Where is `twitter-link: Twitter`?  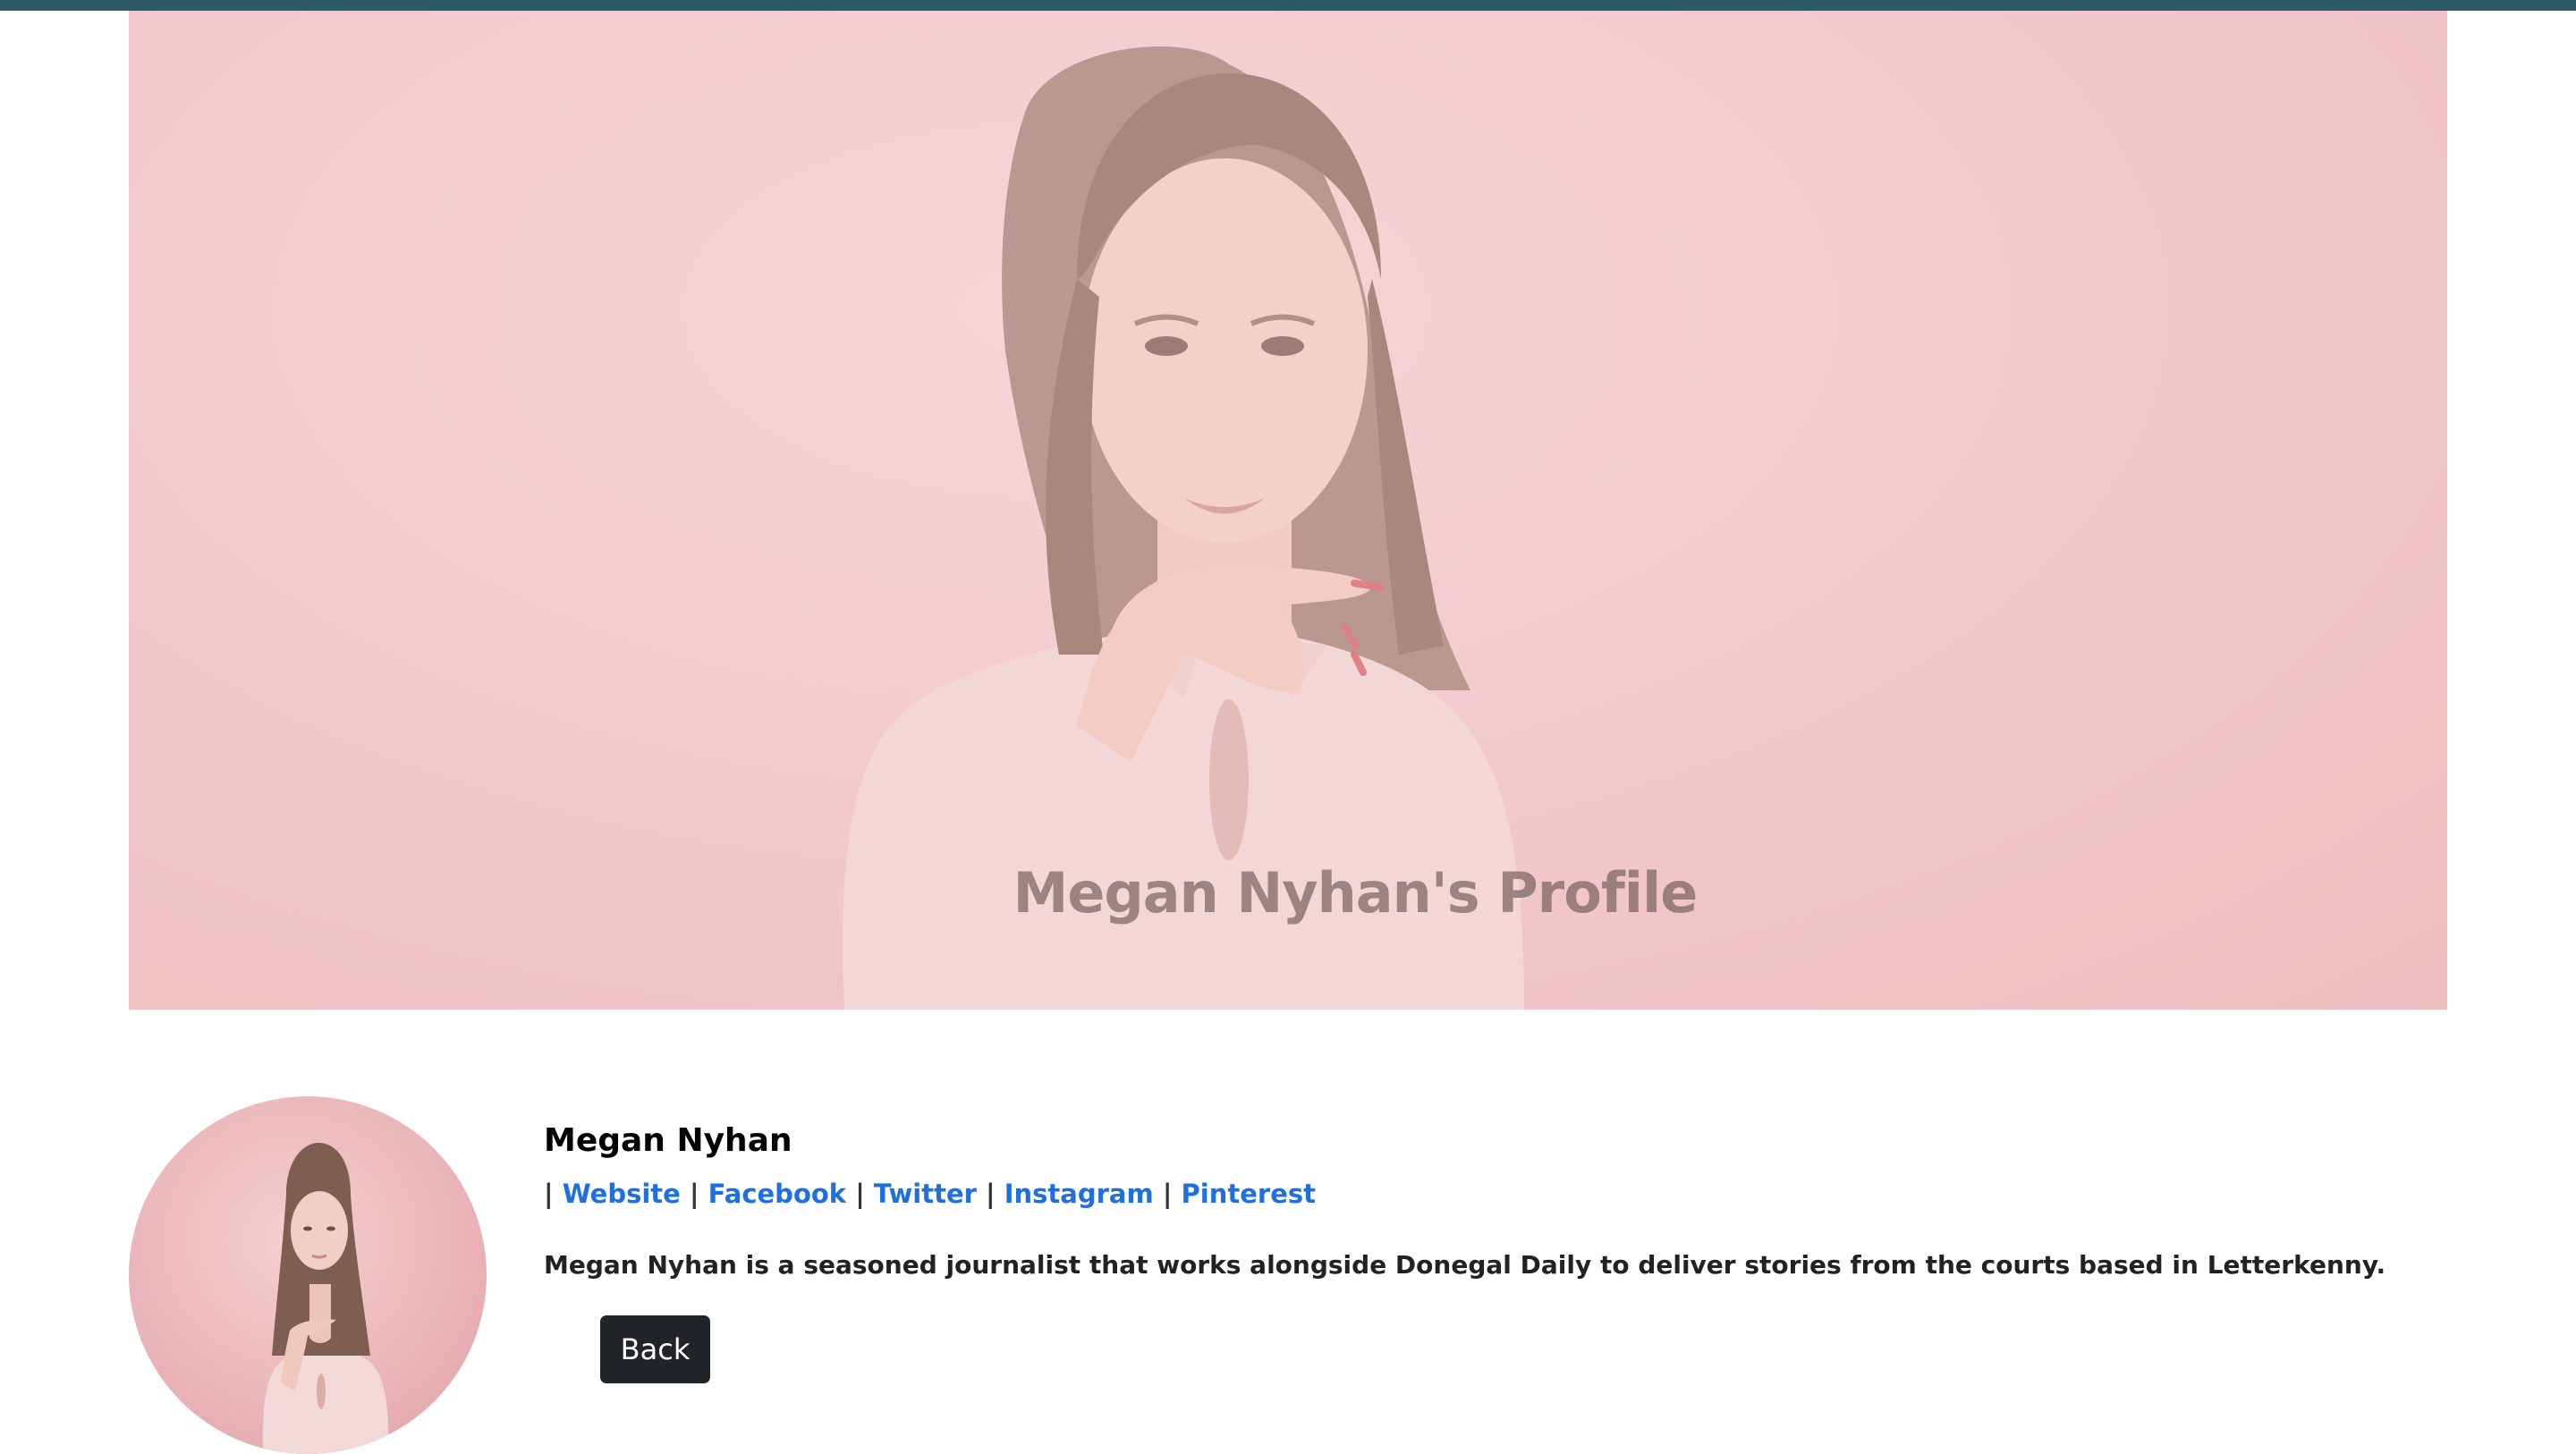
twitter-link: Twitter is located at coordinates (925, 1194).